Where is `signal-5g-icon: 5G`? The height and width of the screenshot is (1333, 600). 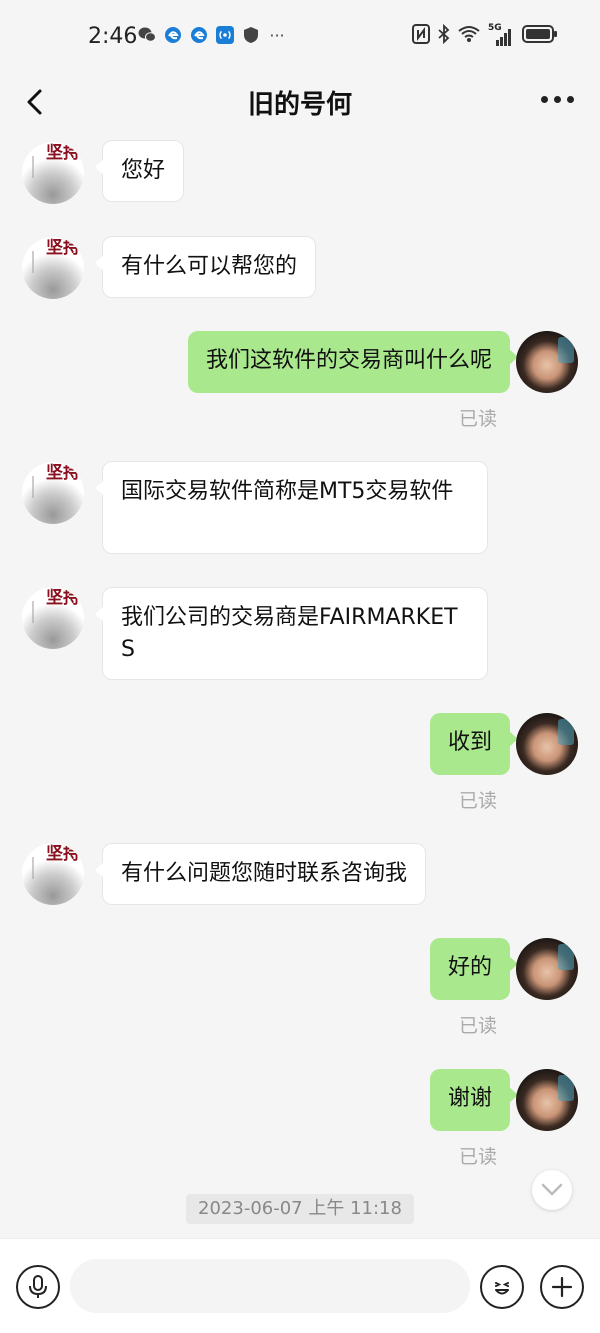 signal-5g-icon: 5G is located at coordinates (501, 35).